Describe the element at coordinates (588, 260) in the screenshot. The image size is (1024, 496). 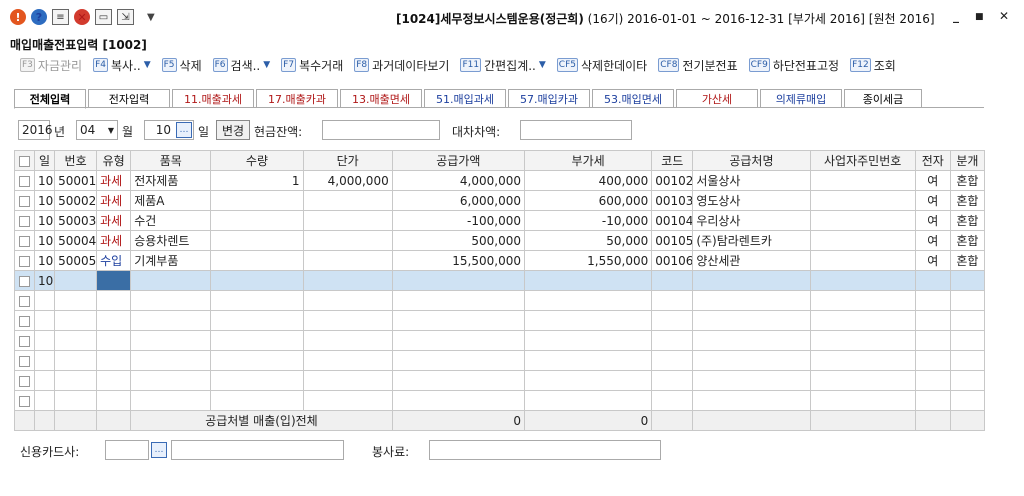
I see `cell-vat: 1,550,000` at that location.